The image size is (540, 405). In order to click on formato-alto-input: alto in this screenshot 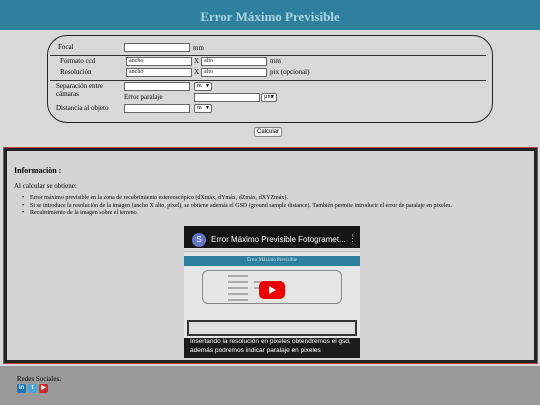, I will do `click(234, 61)`.